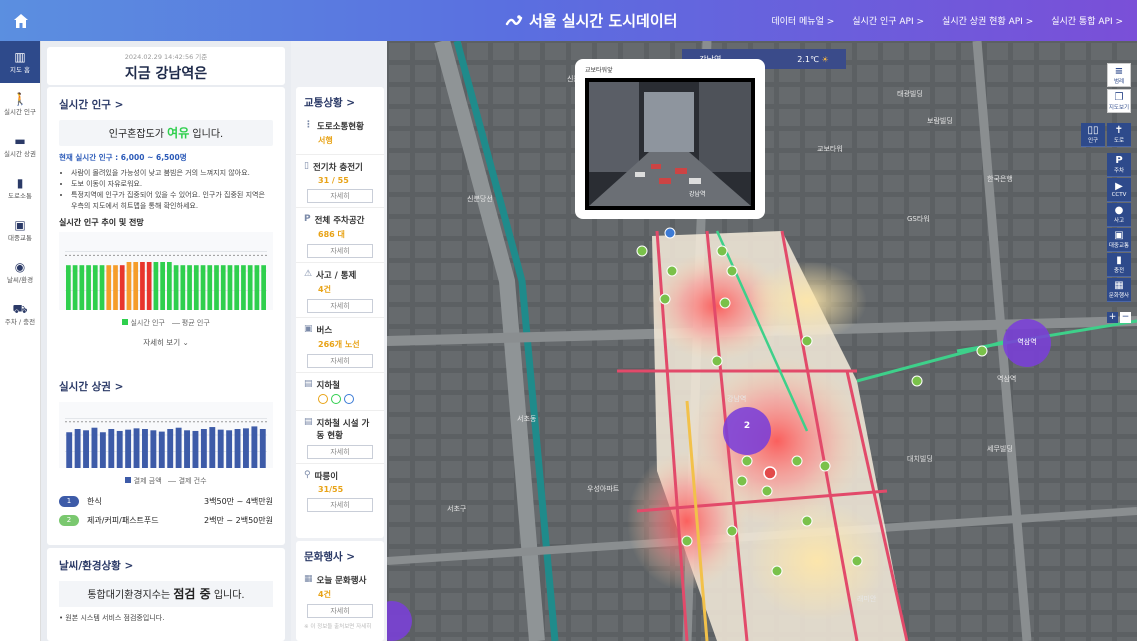  What do you see at coordinates (1119, 240) in the screenshot?
I see `transit-tool: ▣ 대중교통` at bounding box center [1119, 240].